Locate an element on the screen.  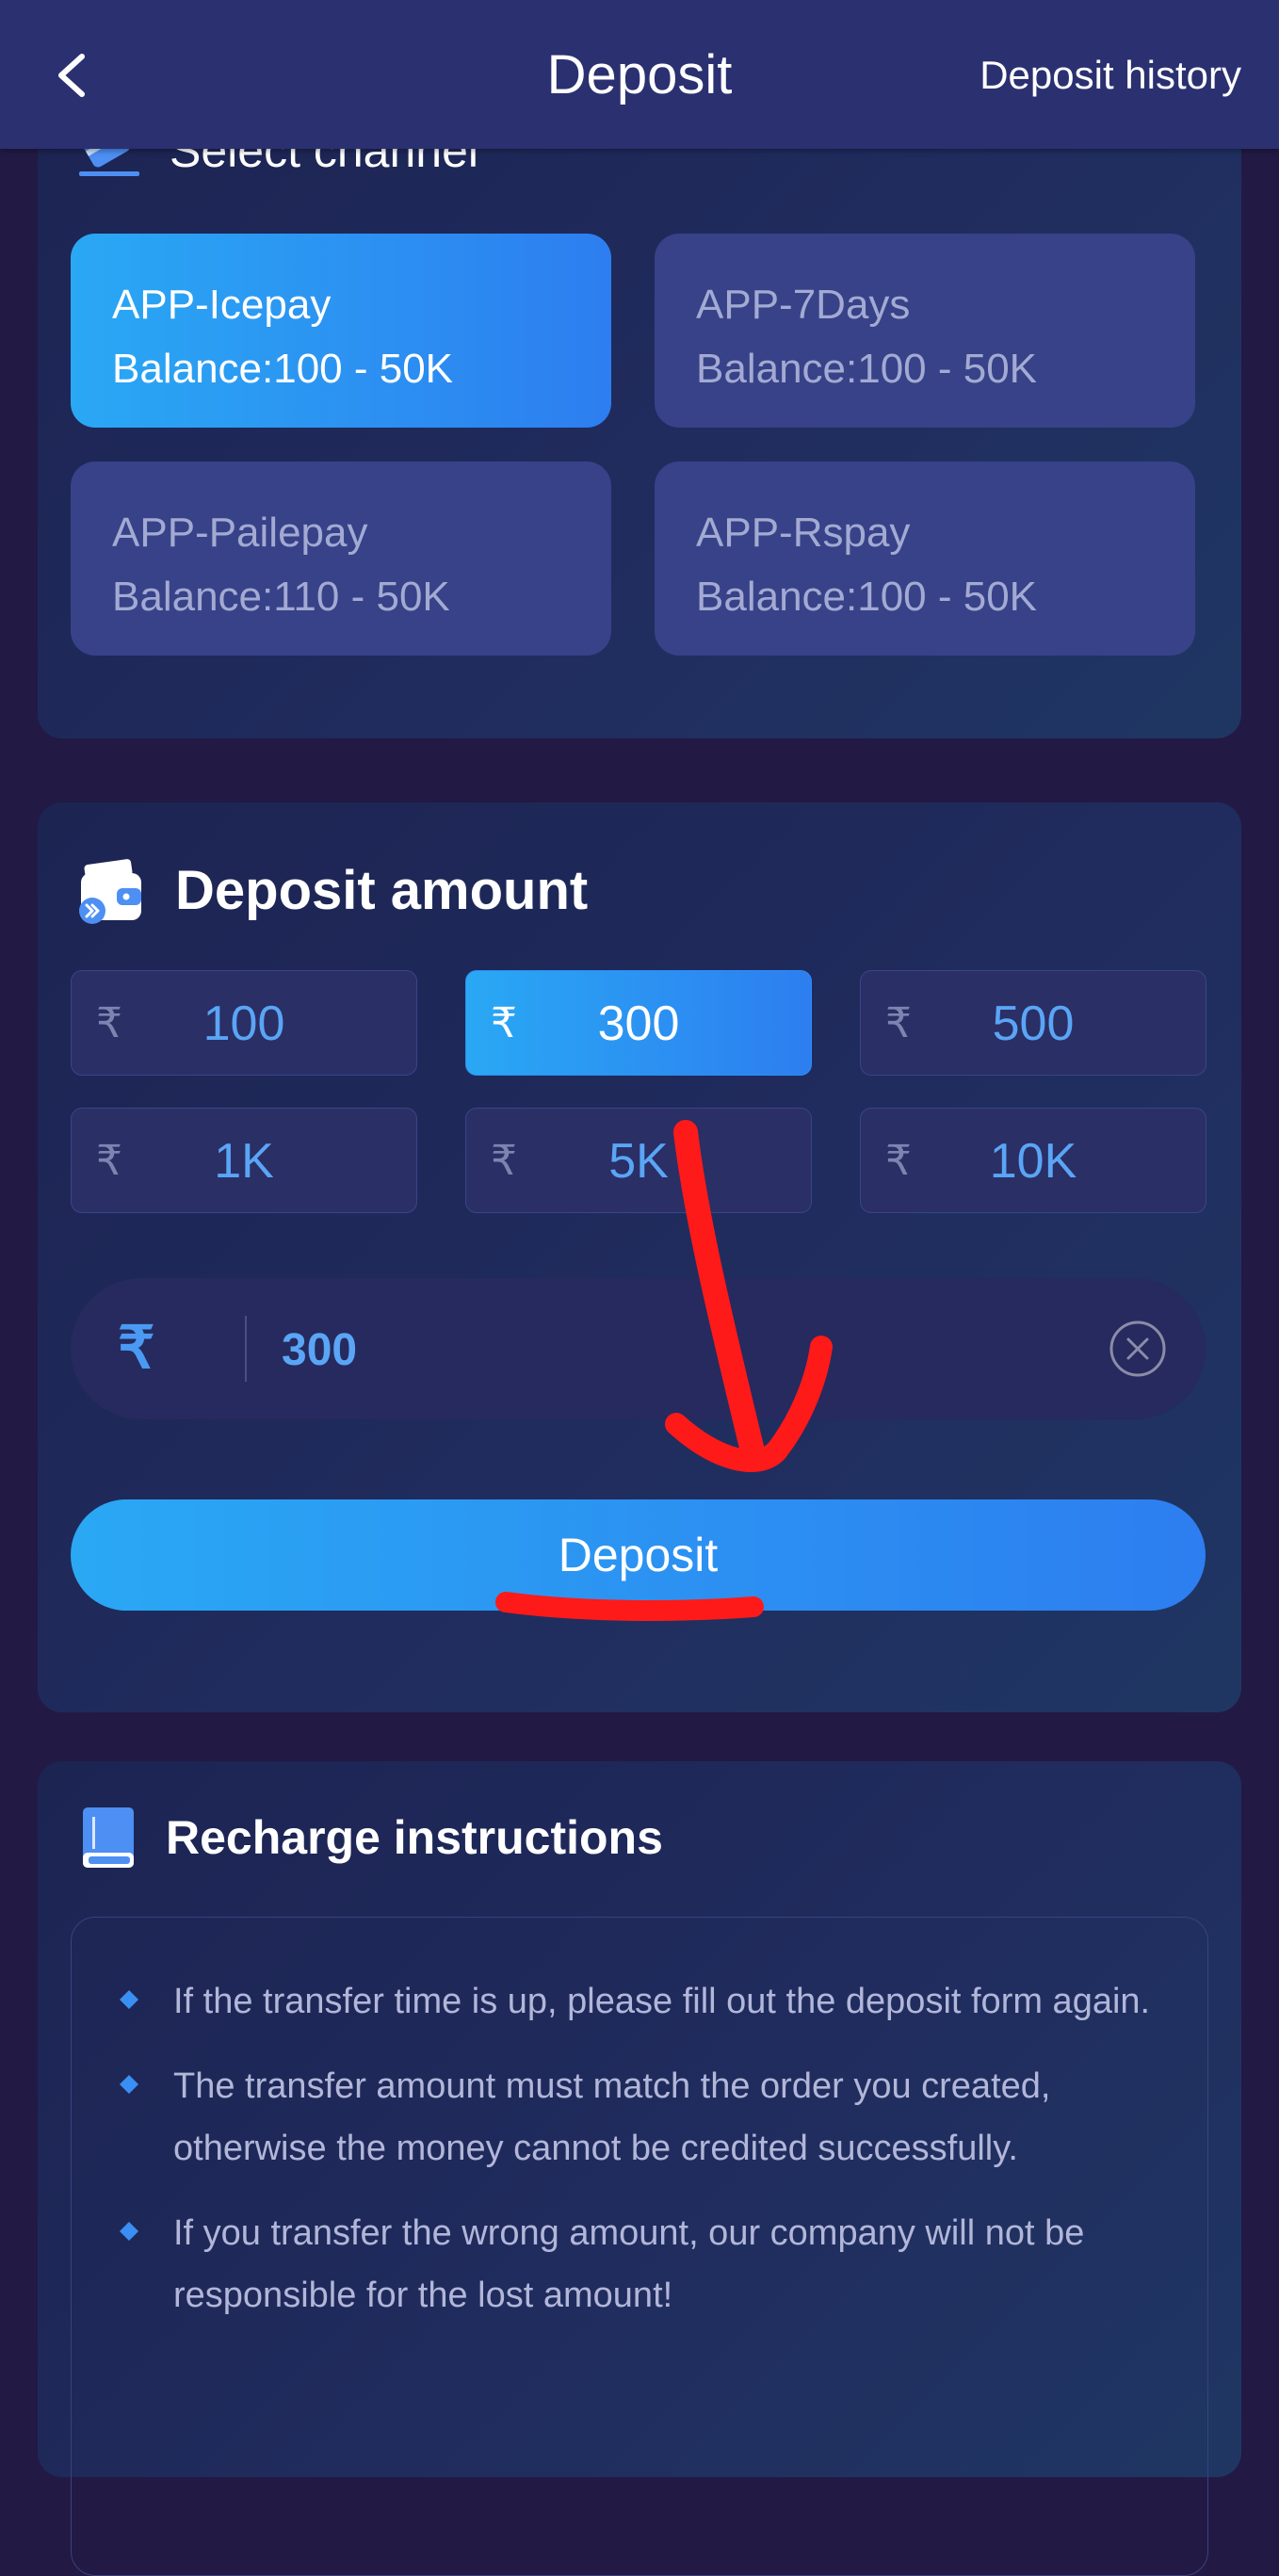
preset-amount-label: 10K is located at coordinates (1033, 1161).